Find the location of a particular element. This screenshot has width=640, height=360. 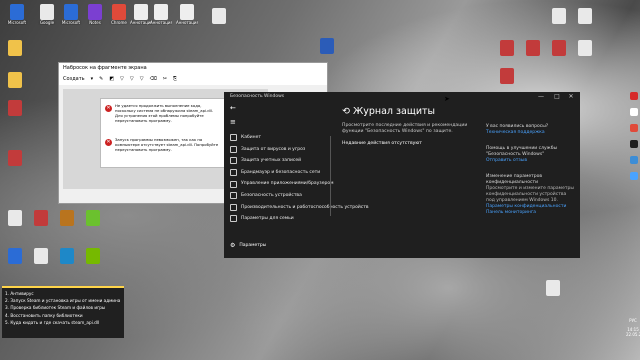

desktop-icon: Google is located at coordinates (47, 14).